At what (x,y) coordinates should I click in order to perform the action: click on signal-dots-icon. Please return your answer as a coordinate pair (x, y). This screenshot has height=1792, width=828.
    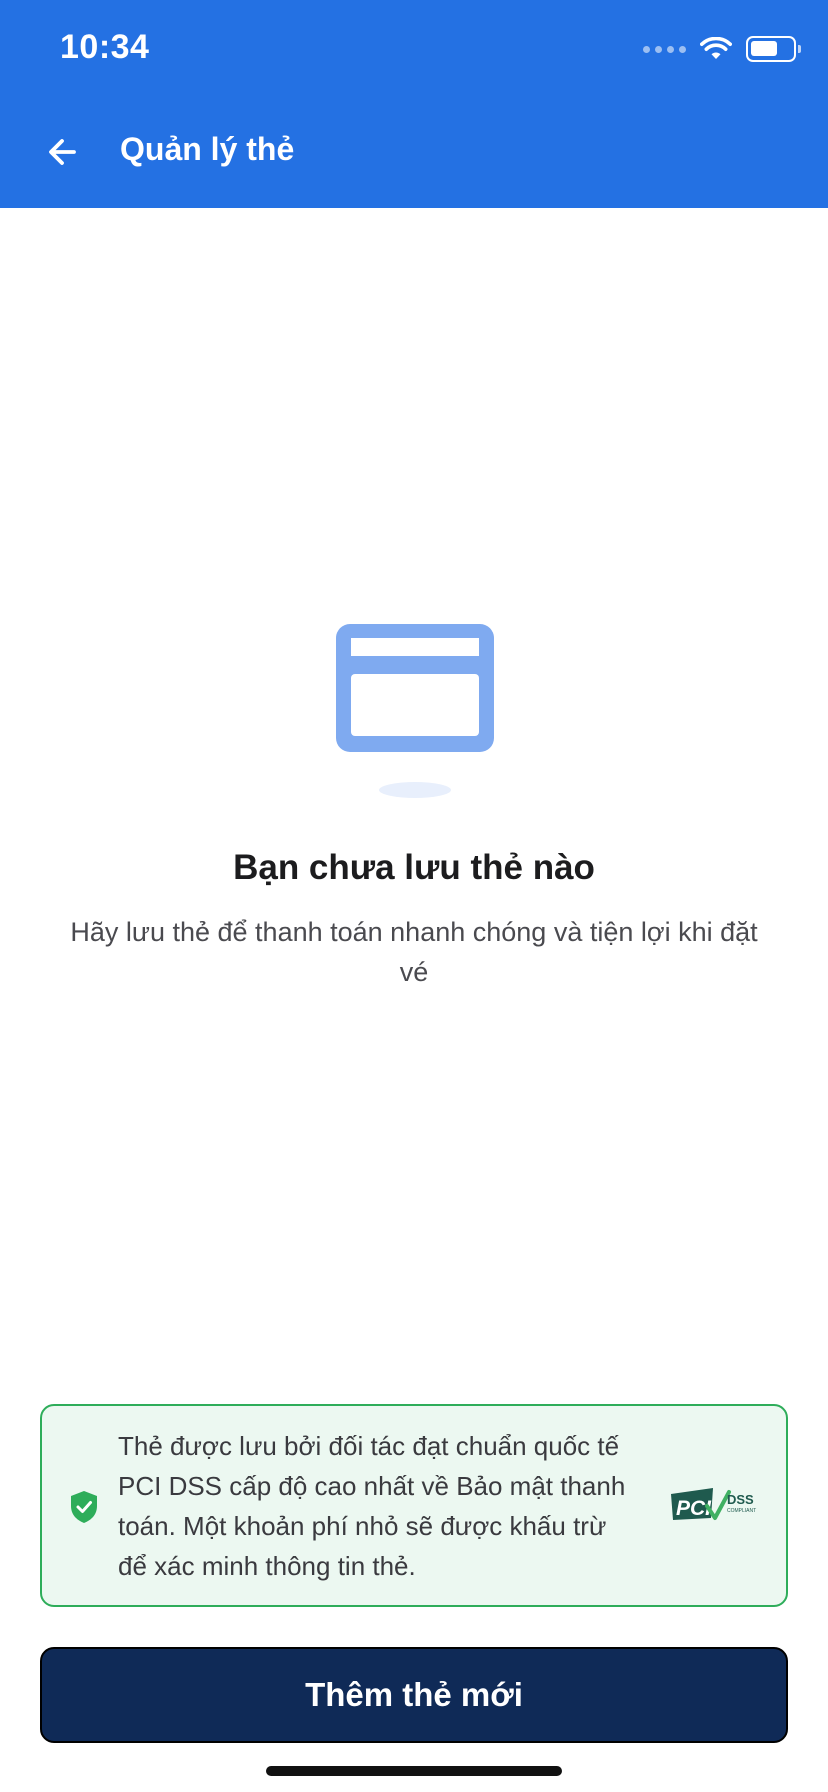
    Looking at the image, I should click on (664, 49).